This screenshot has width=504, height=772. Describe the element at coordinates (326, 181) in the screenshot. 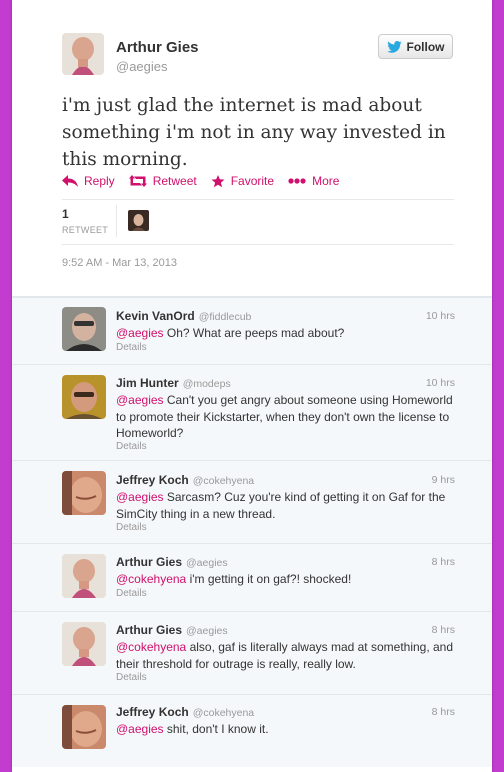

I see `more-label: More` at that location.